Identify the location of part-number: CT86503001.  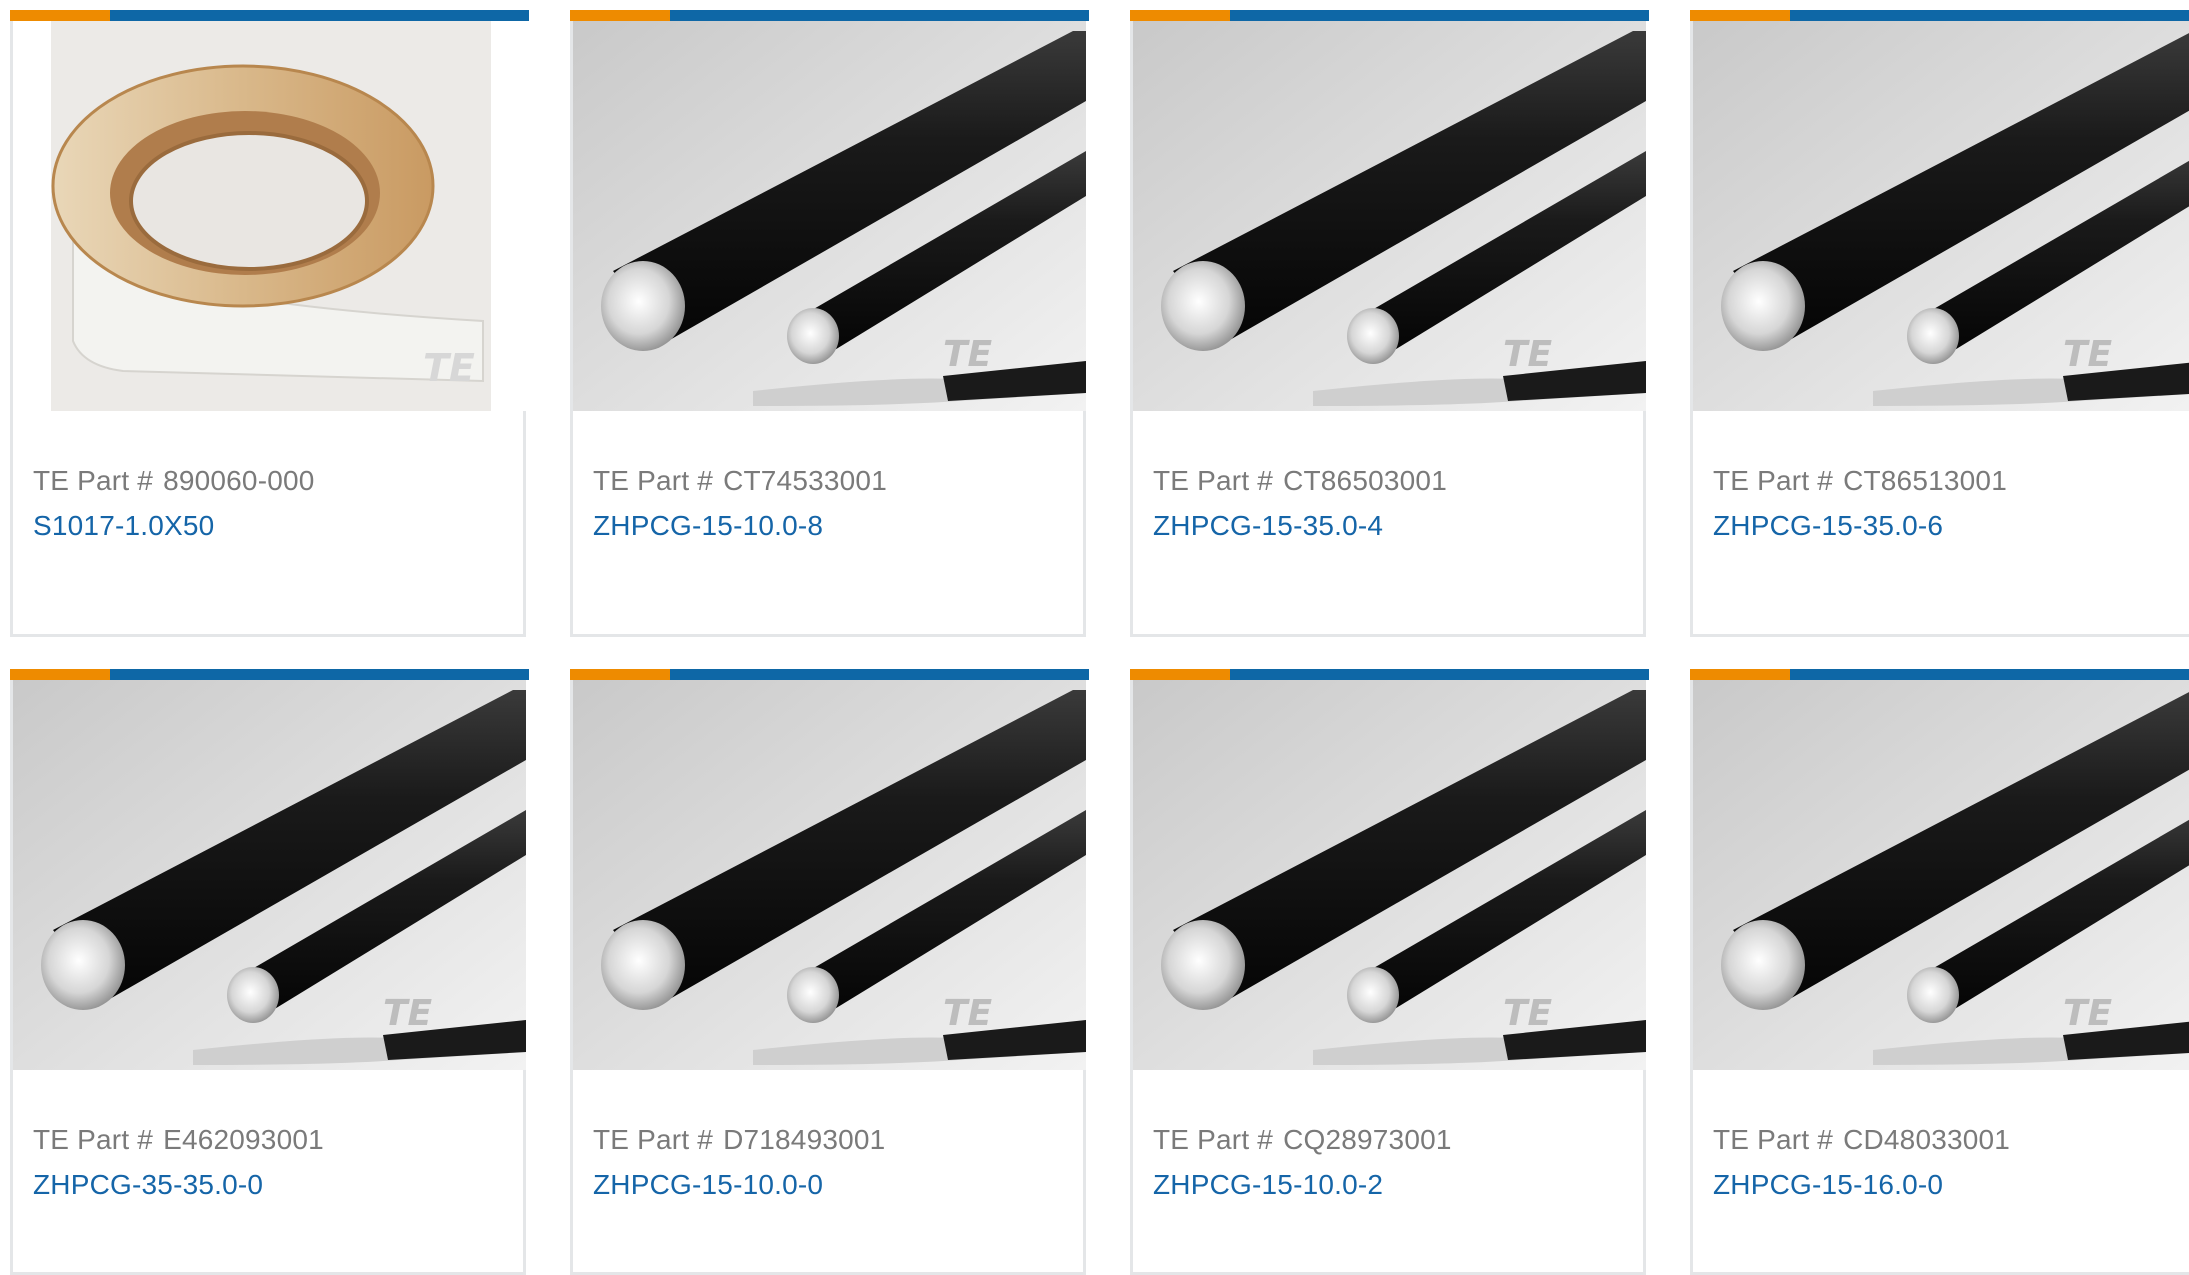
(1365, 480).